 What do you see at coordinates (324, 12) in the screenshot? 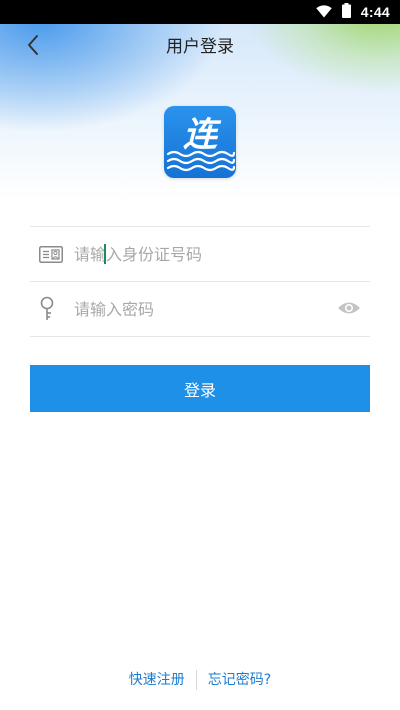
I see `wifi-icon` at bounding box center [324, 12].